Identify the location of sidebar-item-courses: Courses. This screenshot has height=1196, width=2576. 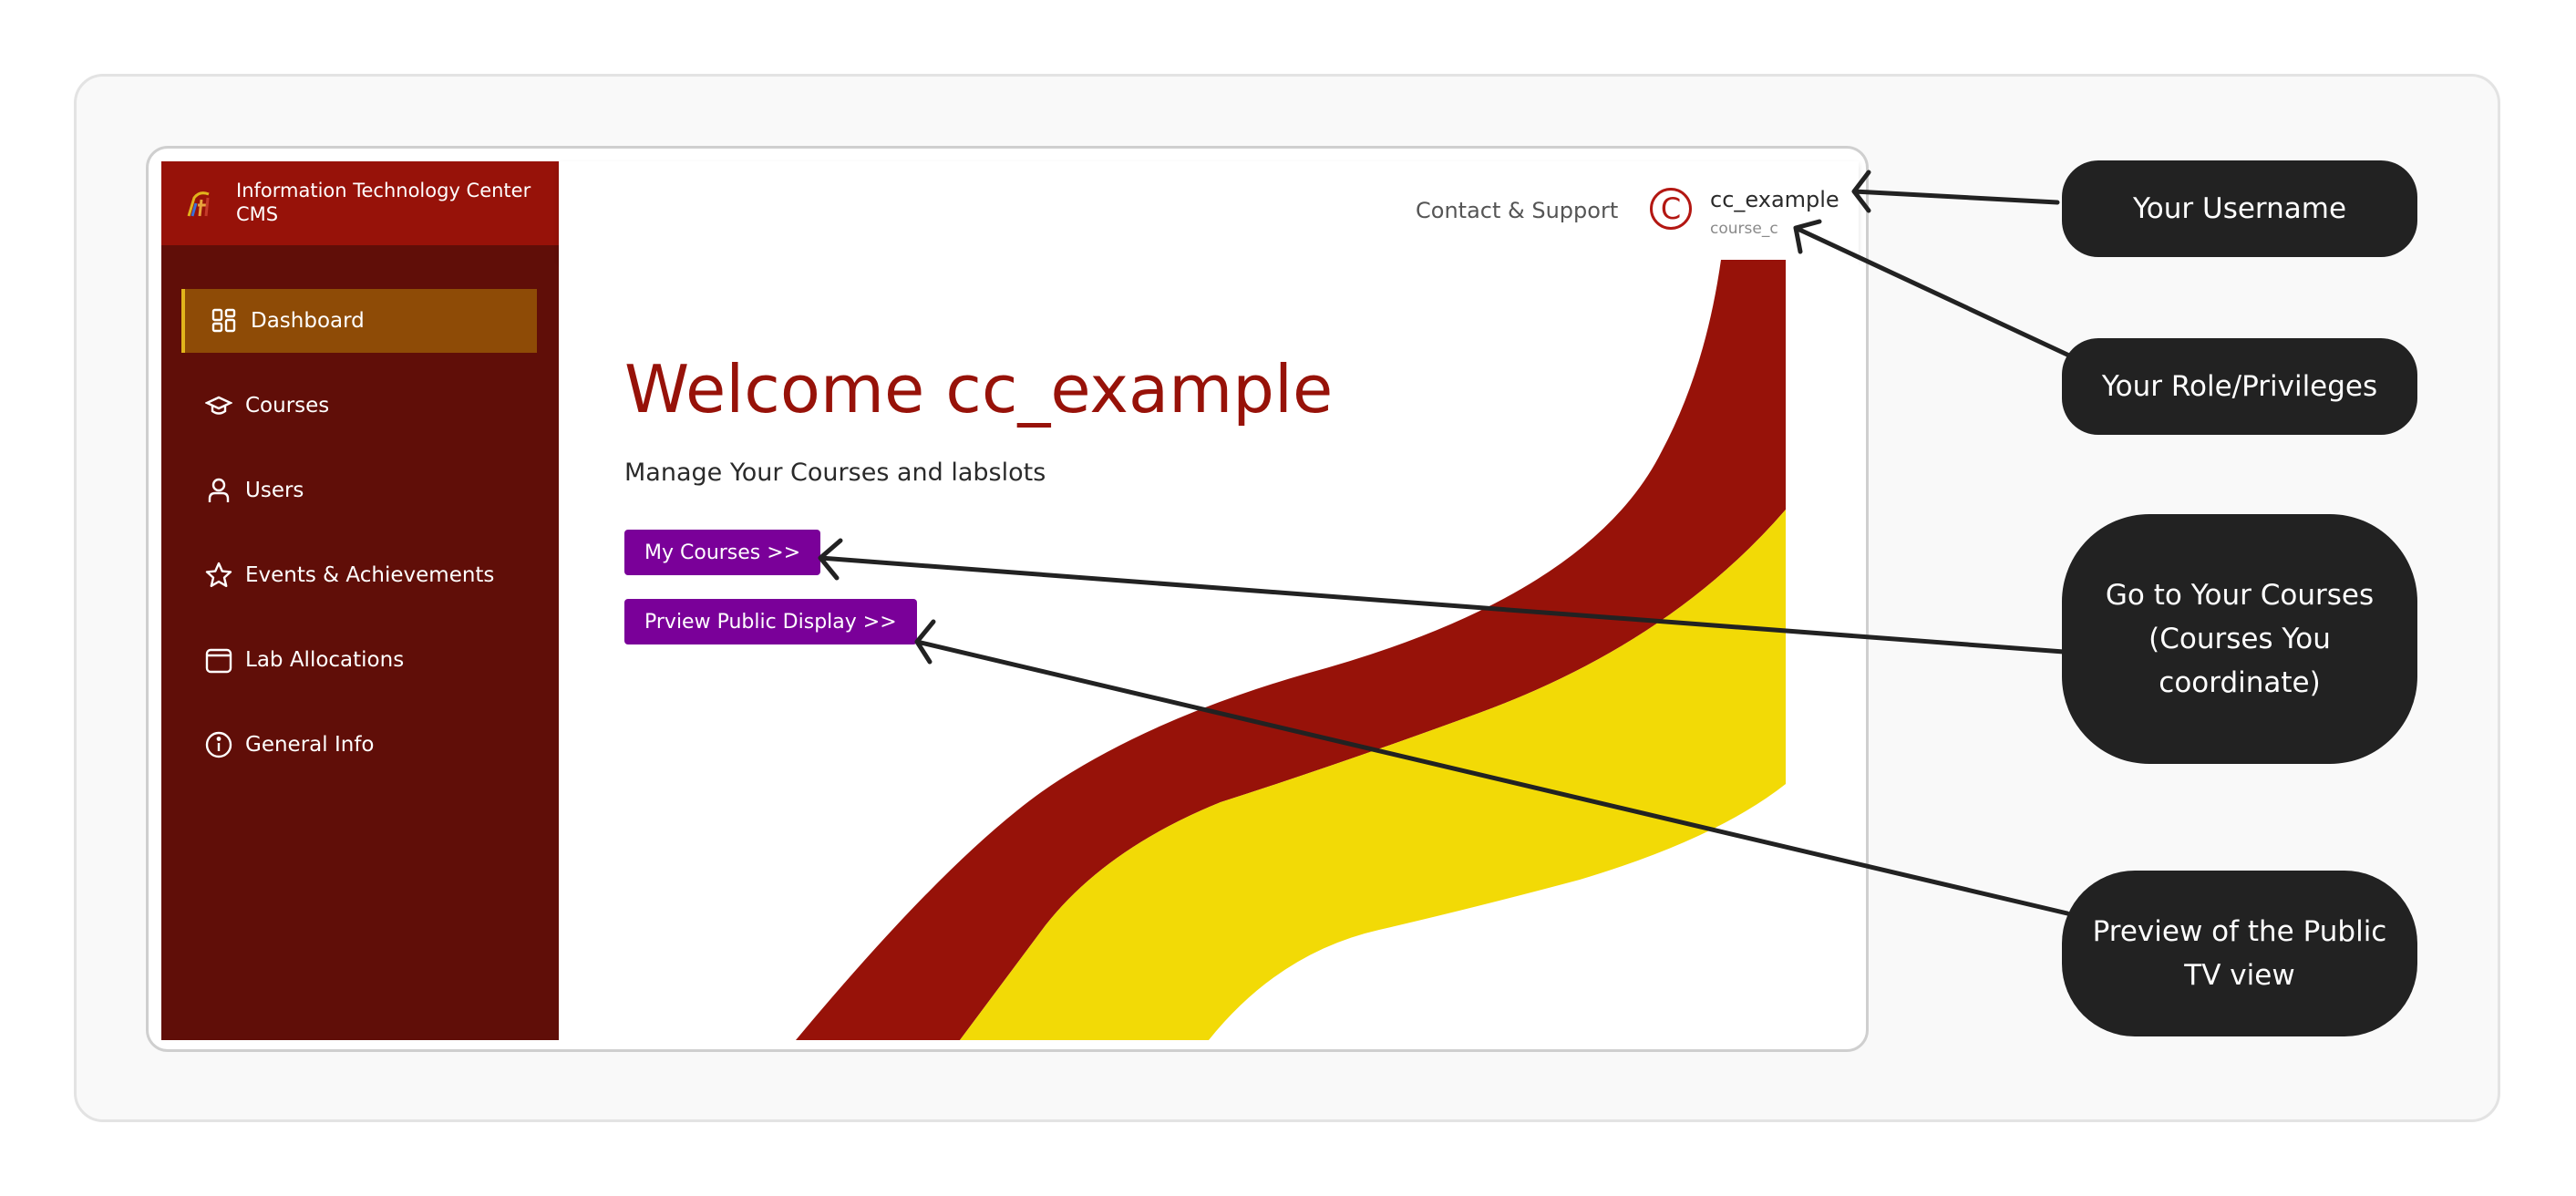
(359, 406).